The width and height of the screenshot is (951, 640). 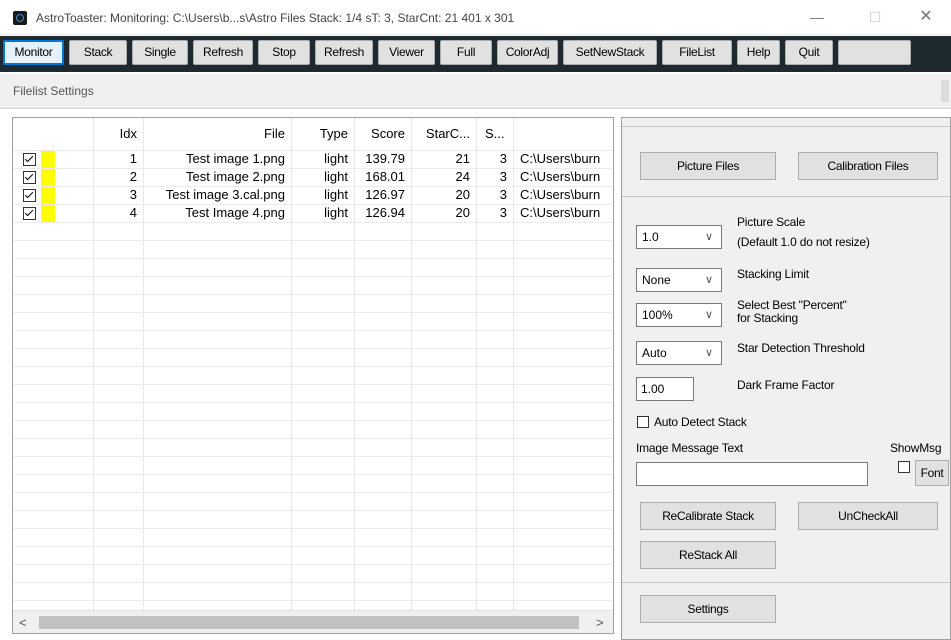 What do you see at coordinates (33, 52) in the screenshot?
I see `monitor-button: Monitor` at bounding box center [33, 52].